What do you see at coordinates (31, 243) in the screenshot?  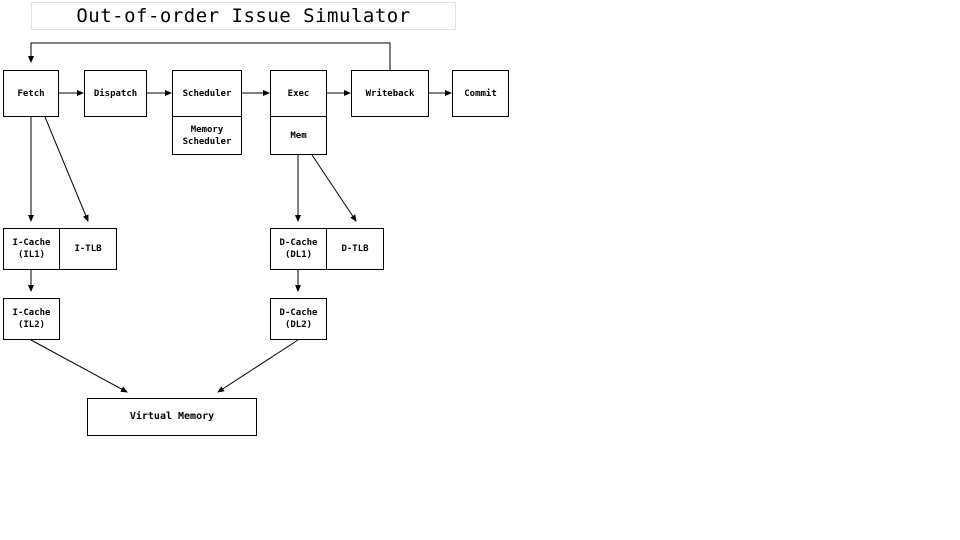 I see `node-icache-l1-label-line1: I-Cache` at bounding box center [31, 243].